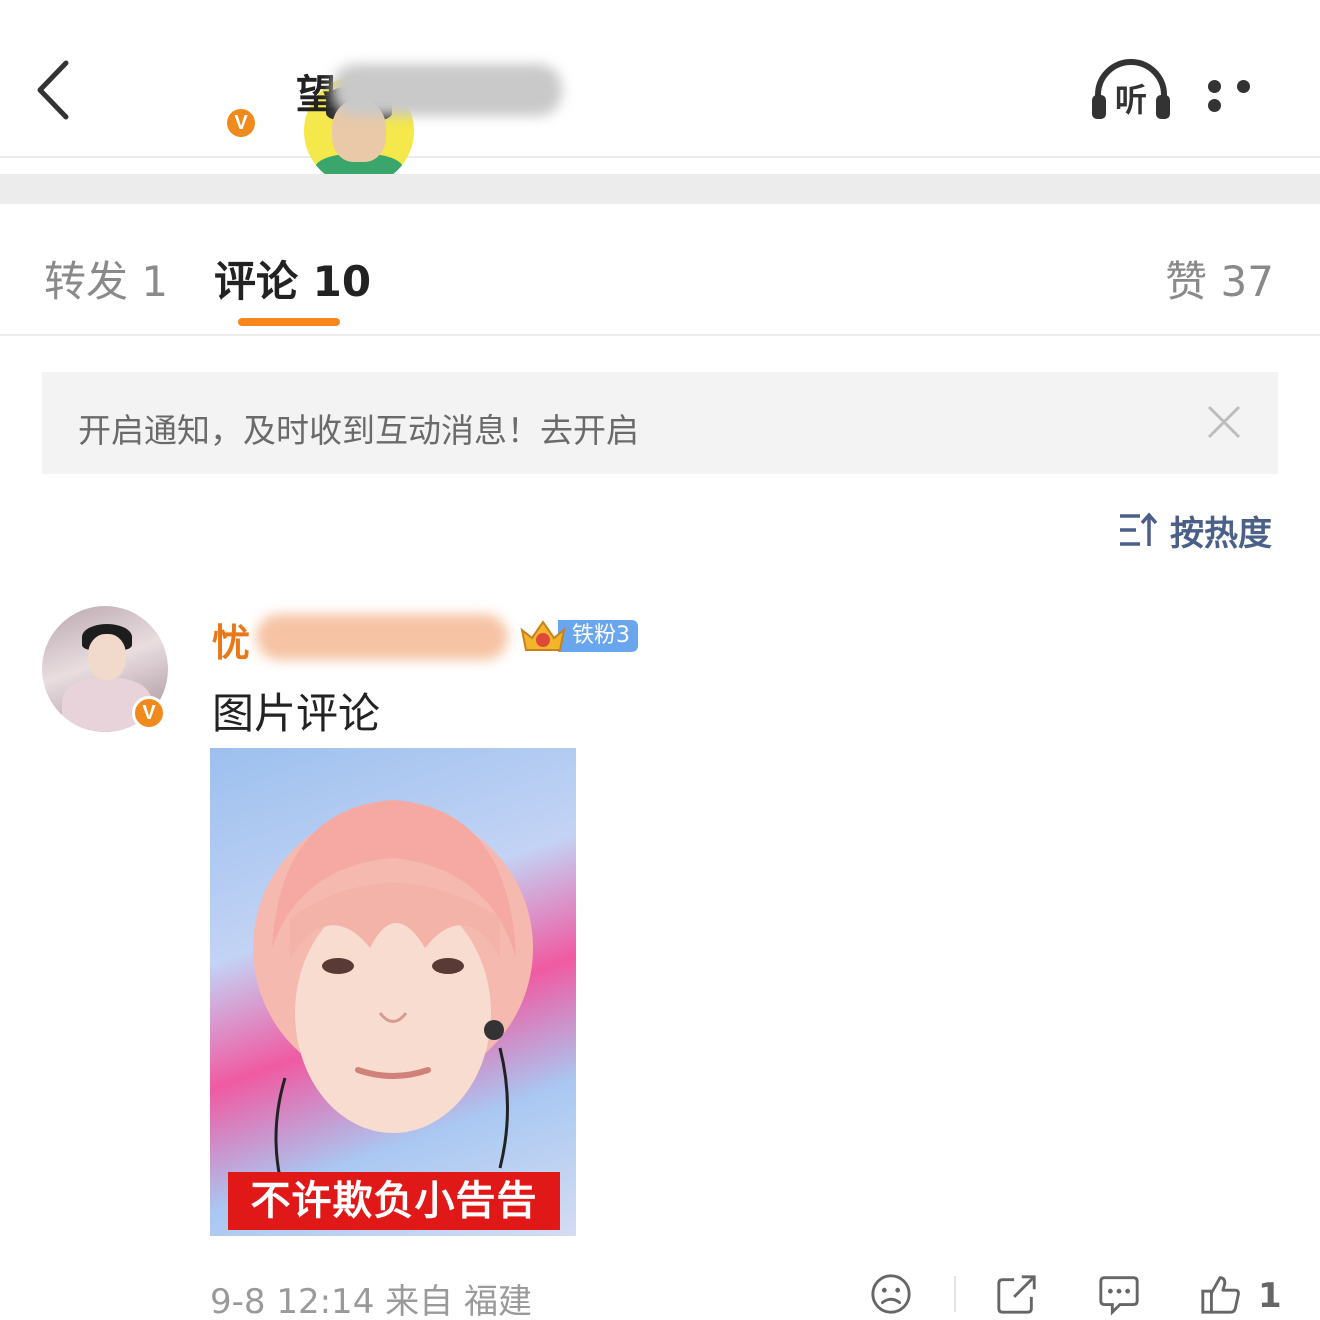 The width and height of the screenshot is (1320, 1320). What do you see at coordinates (86, 281) in the screenshot?
I see `tab-repost-label: 转发` at bounding box center [86, 281].